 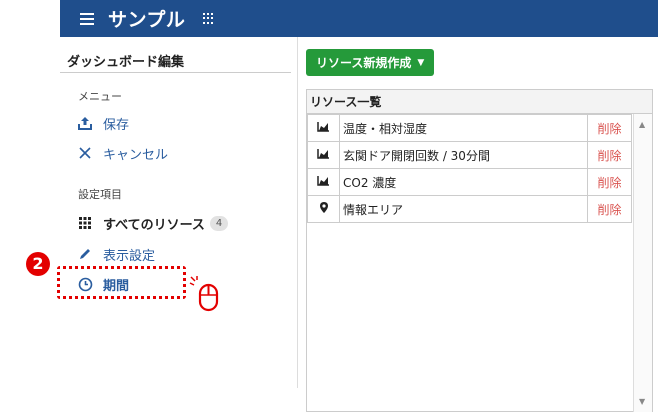 What do you see at coordinates (126, 62) in the screenshot?
I see `sidebar-title: ダッシュボード編集` at bounding box center [126, 62].